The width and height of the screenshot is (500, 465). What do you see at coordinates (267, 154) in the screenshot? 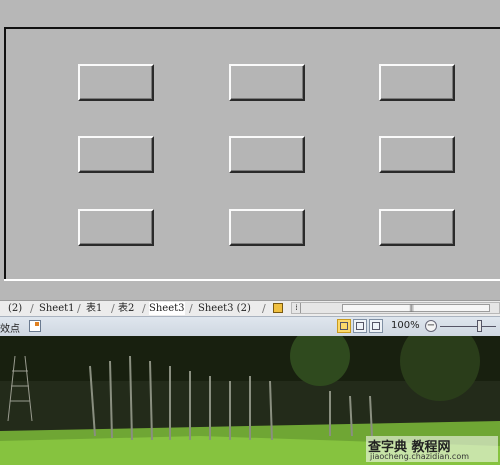
I see `form-button-r2c2` at bounding box center [267, 154].